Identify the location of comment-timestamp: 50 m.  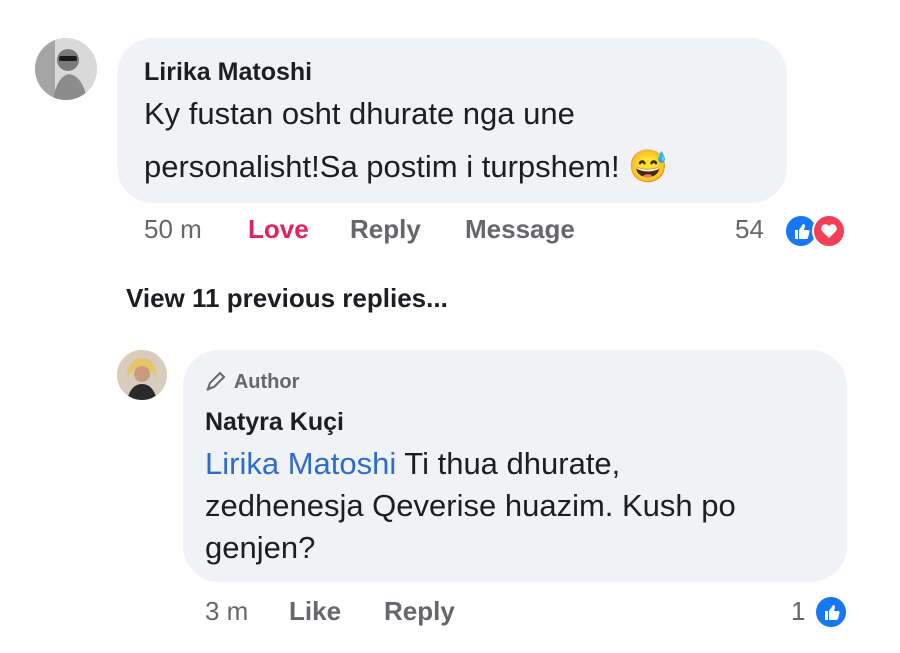
(173, 229).